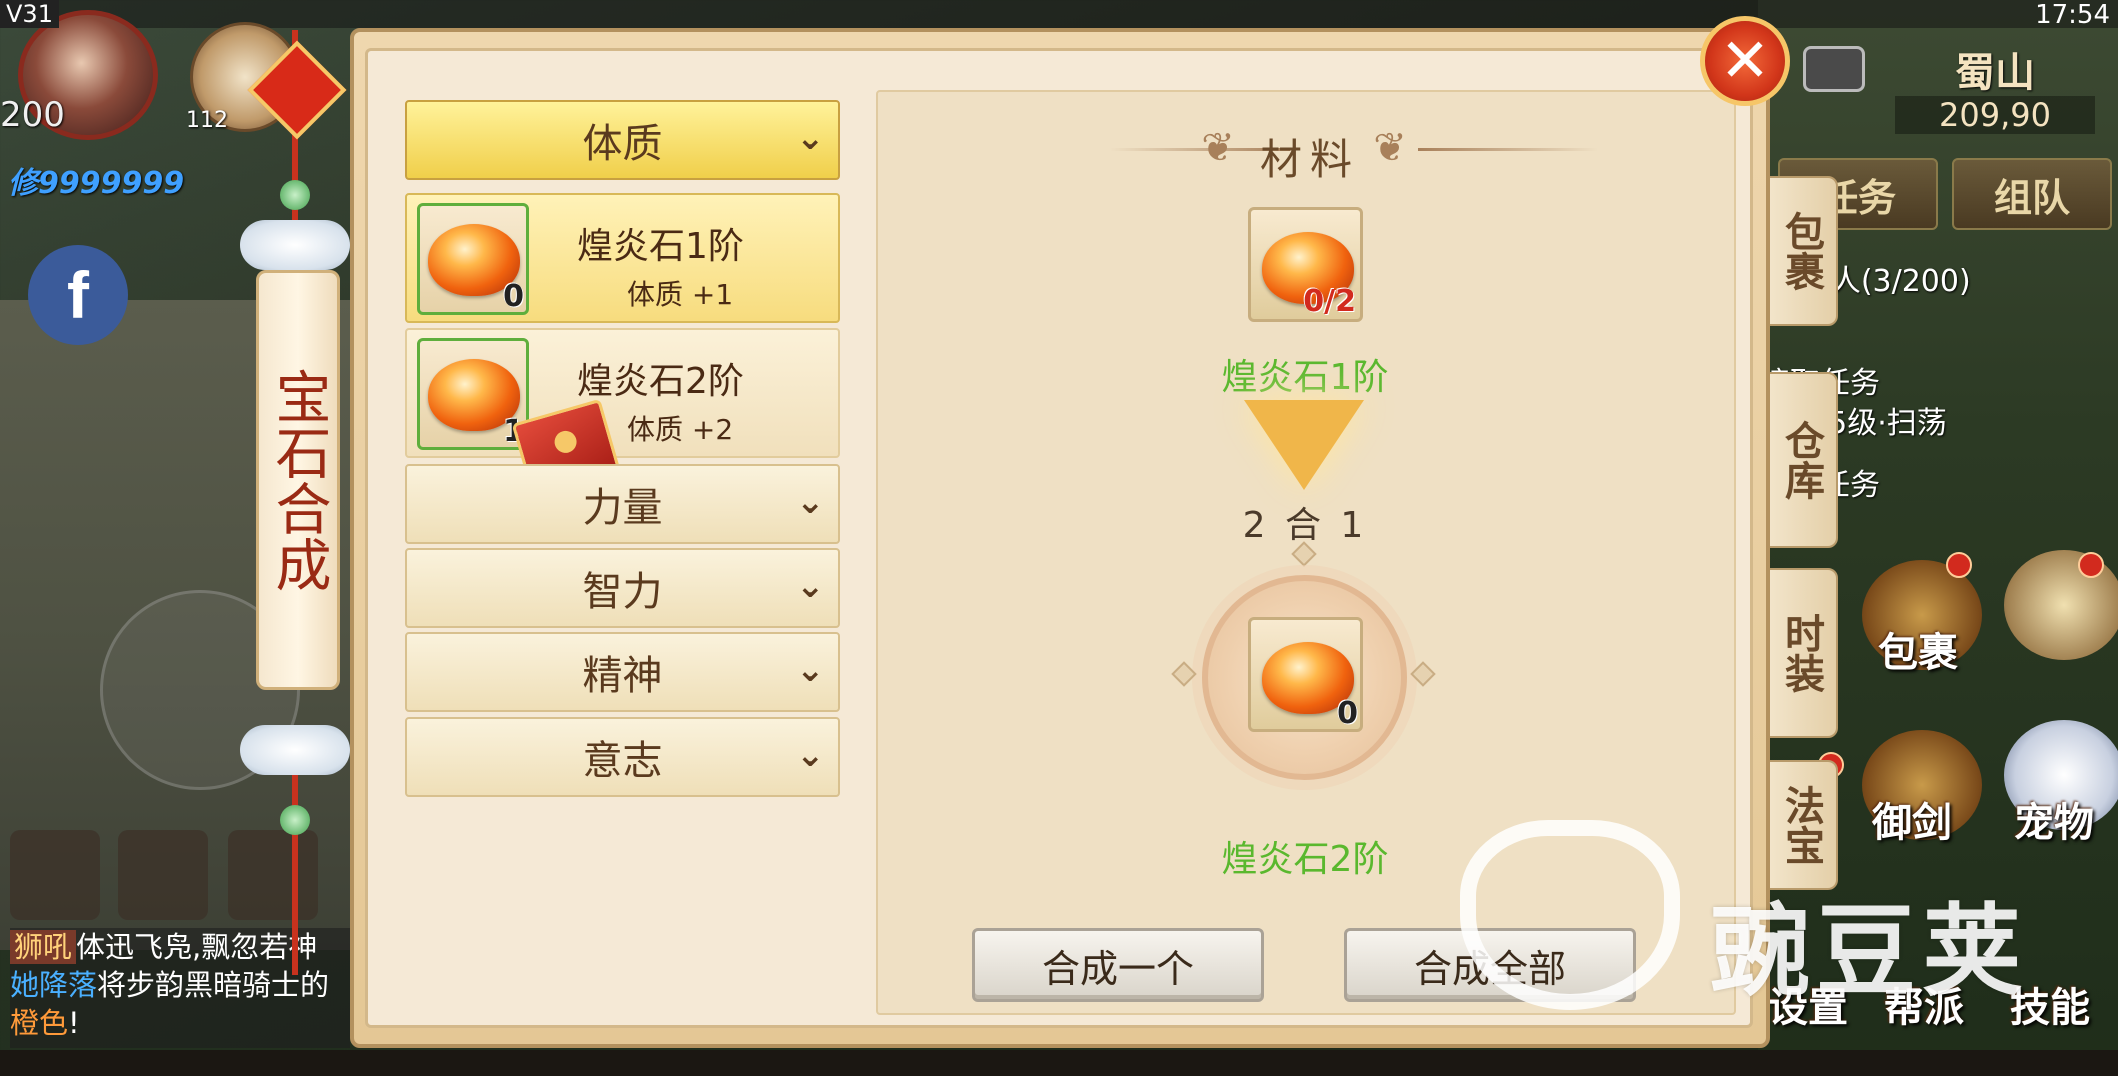 Image resolution: width=2118 pixels, height=1076 pixels. What do you see at coordinates (680, 429) in the screenshot?
I see `gem-stat: 体质 +2` at bounding box center [680, 429].